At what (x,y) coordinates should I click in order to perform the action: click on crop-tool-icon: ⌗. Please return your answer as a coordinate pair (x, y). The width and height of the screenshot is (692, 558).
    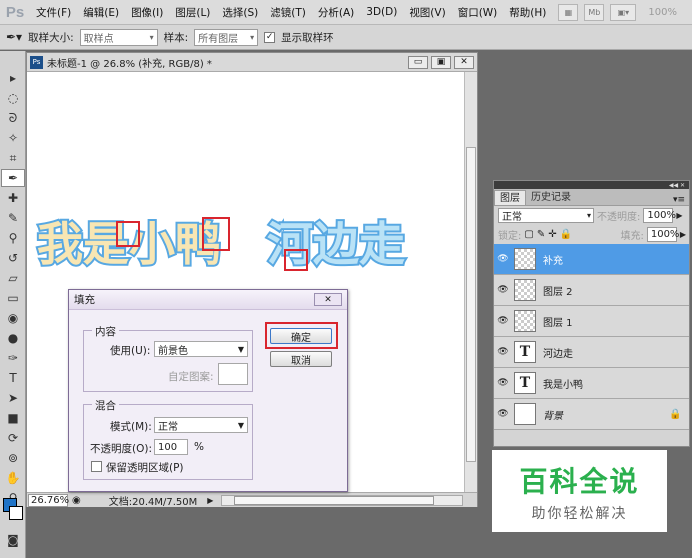
    Looking at the image, I should click on (13, 158).